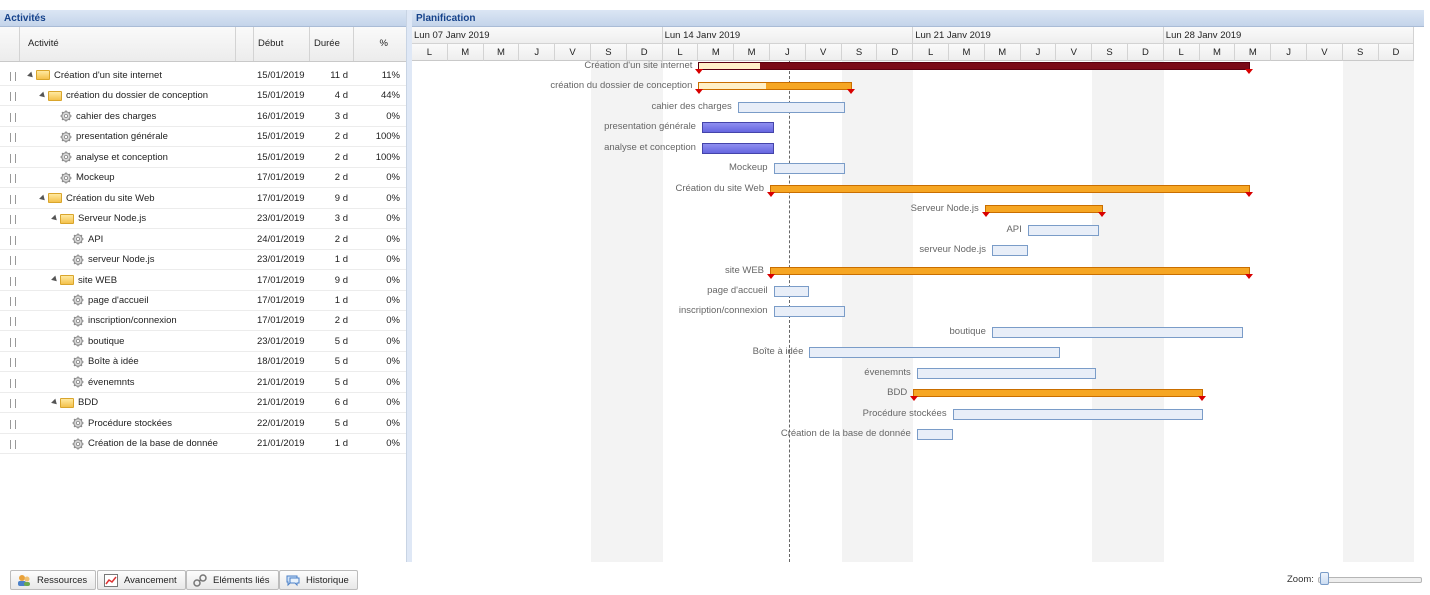 This screenshot has width=1430, height=595. Describe the element at coordinates (744, 270) in the screenshot. I see `bar-label: site WEB` at that location.